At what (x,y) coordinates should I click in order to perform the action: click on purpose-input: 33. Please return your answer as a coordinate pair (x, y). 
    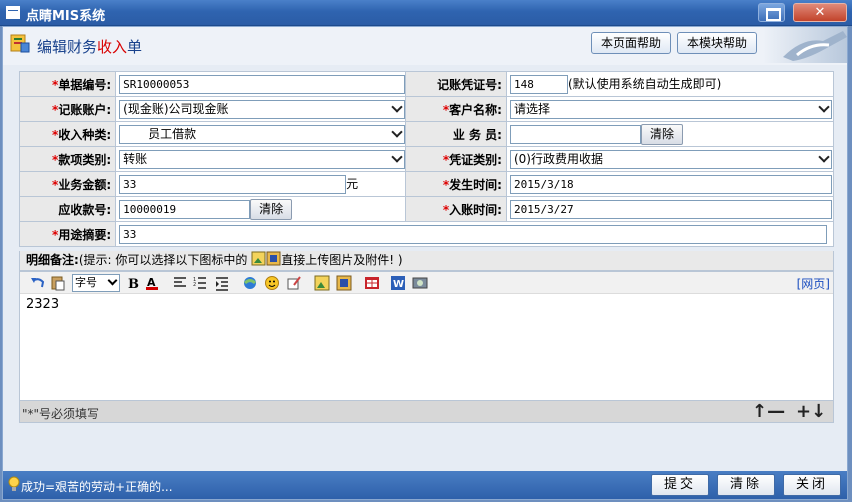
    Looking at the image, I should click on (473, 234).